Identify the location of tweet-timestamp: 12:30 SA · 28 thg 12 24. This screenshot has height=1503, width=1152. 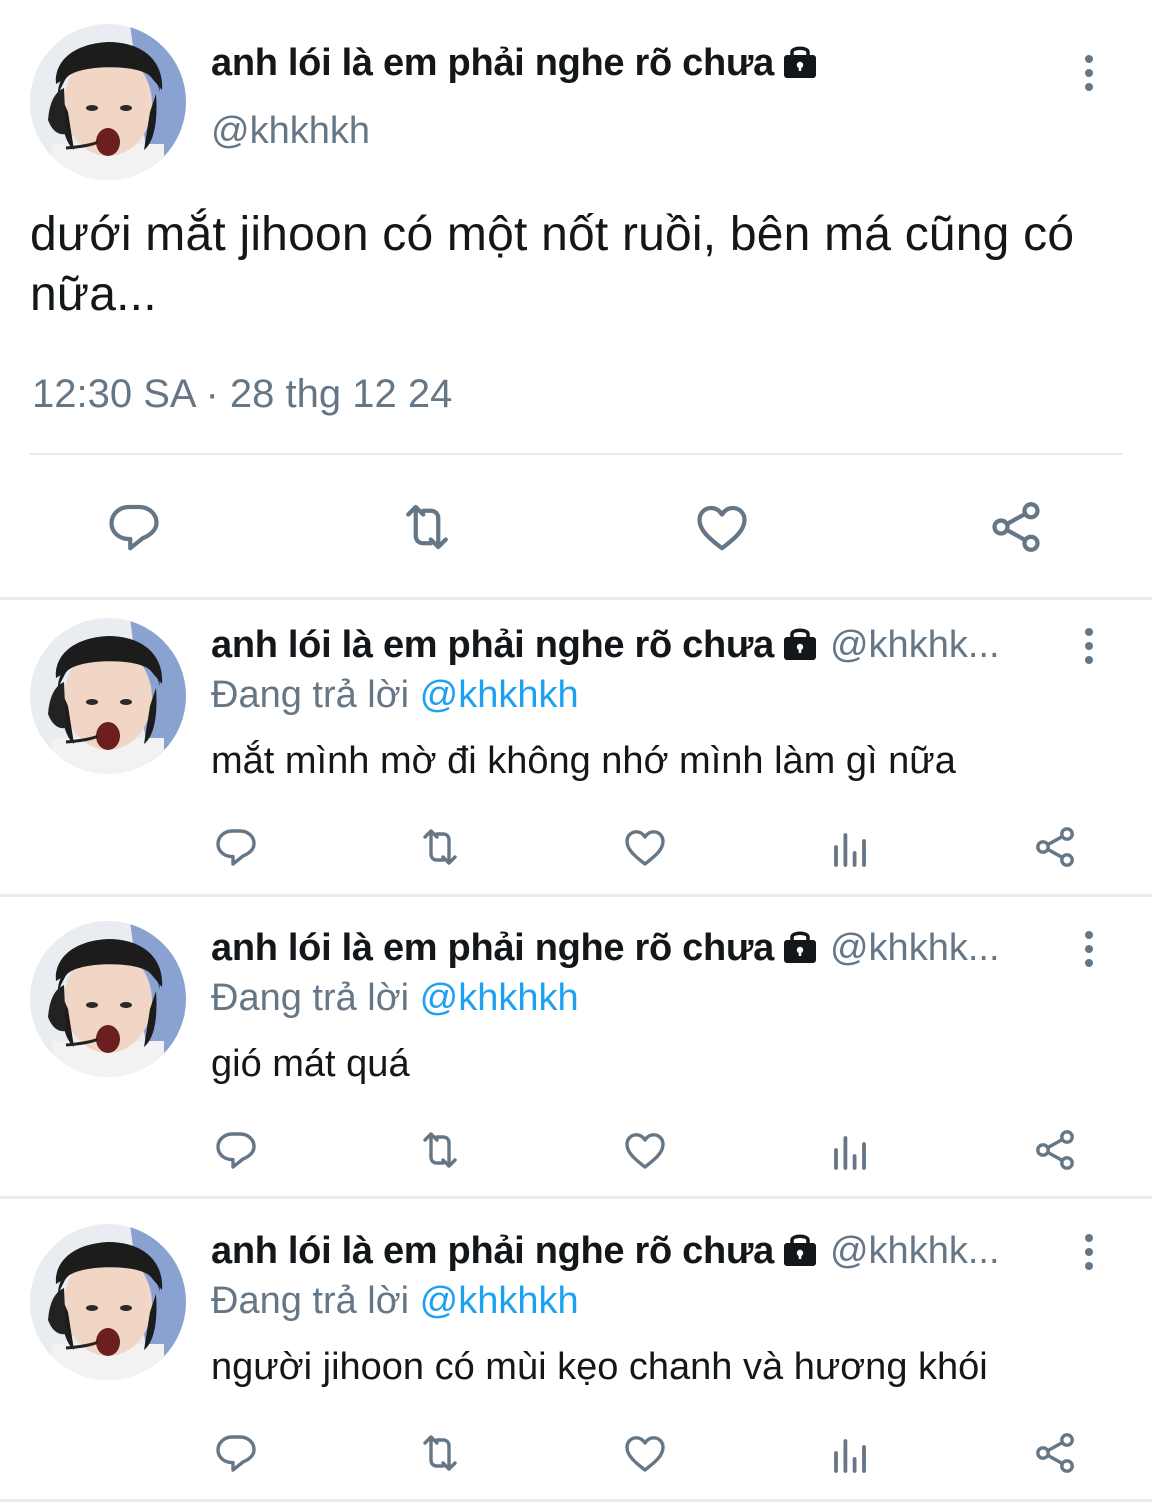
(242, 394).